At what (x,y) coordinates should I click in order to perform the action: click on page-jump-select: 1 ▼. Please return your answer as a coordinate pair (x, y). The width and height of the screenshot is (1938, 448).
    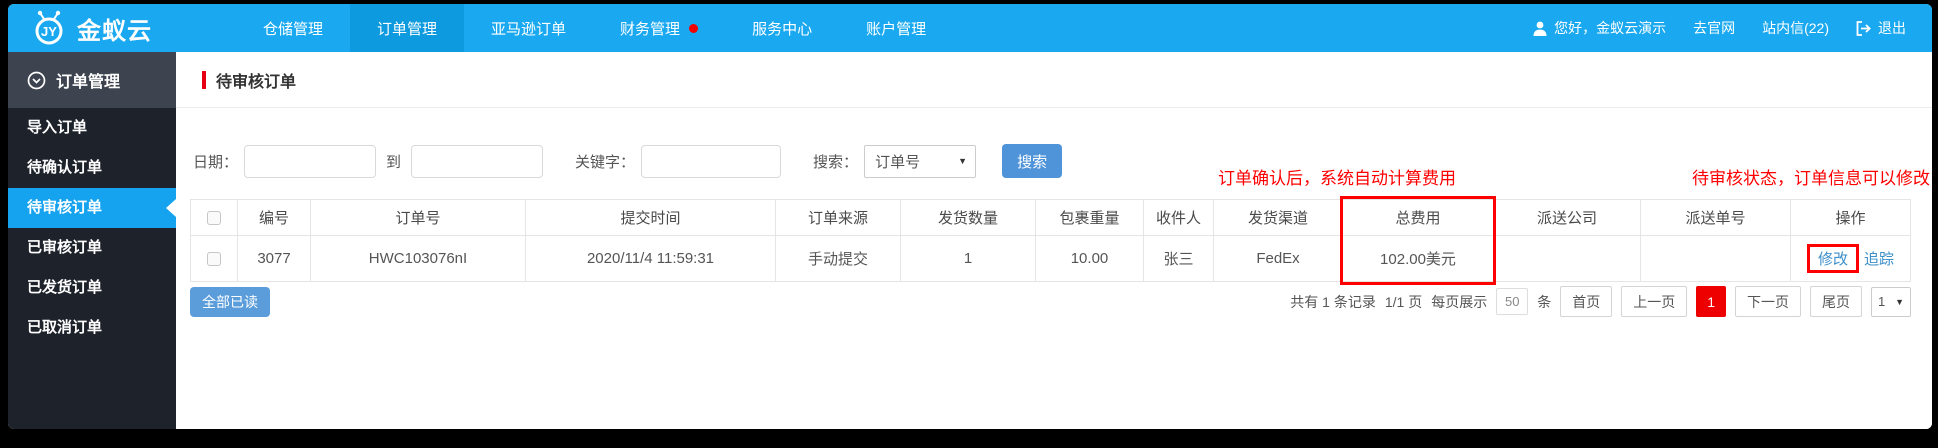
    Looking at the image, I should click on (1891, 301).